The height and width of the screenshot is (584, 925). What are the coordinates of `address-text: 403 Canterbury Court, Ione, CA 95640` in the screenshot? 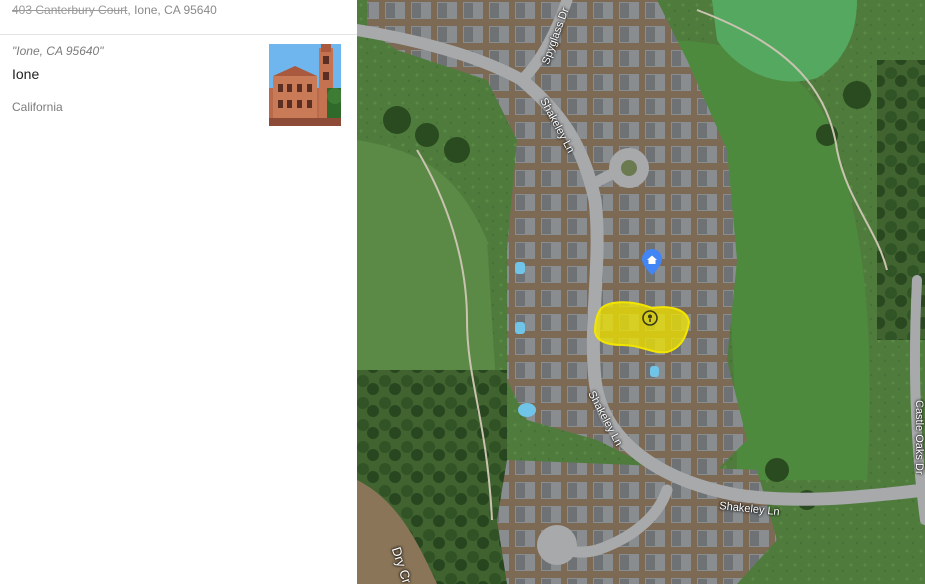 It's located at (114, 10).